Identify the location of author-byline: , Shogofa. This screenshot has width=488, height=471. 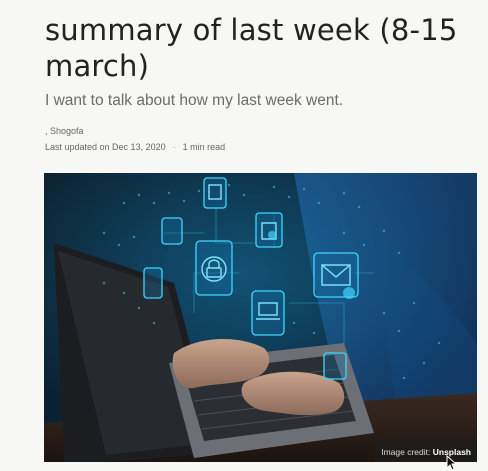
(64, 131).